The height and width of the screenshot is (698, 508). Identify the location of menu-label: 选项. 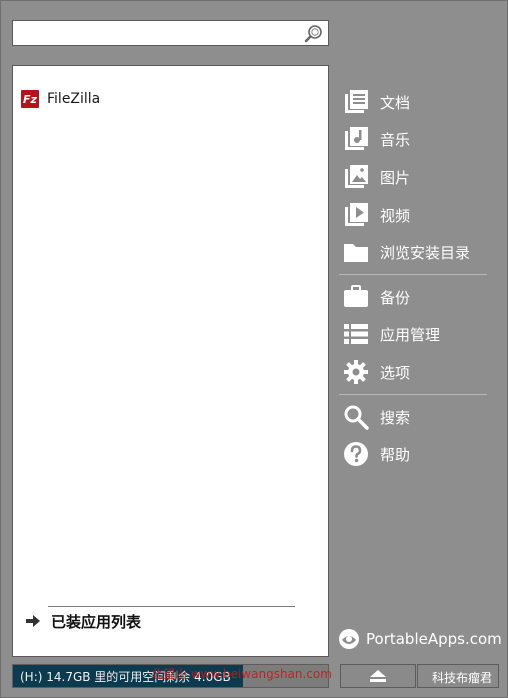
(395, 372).